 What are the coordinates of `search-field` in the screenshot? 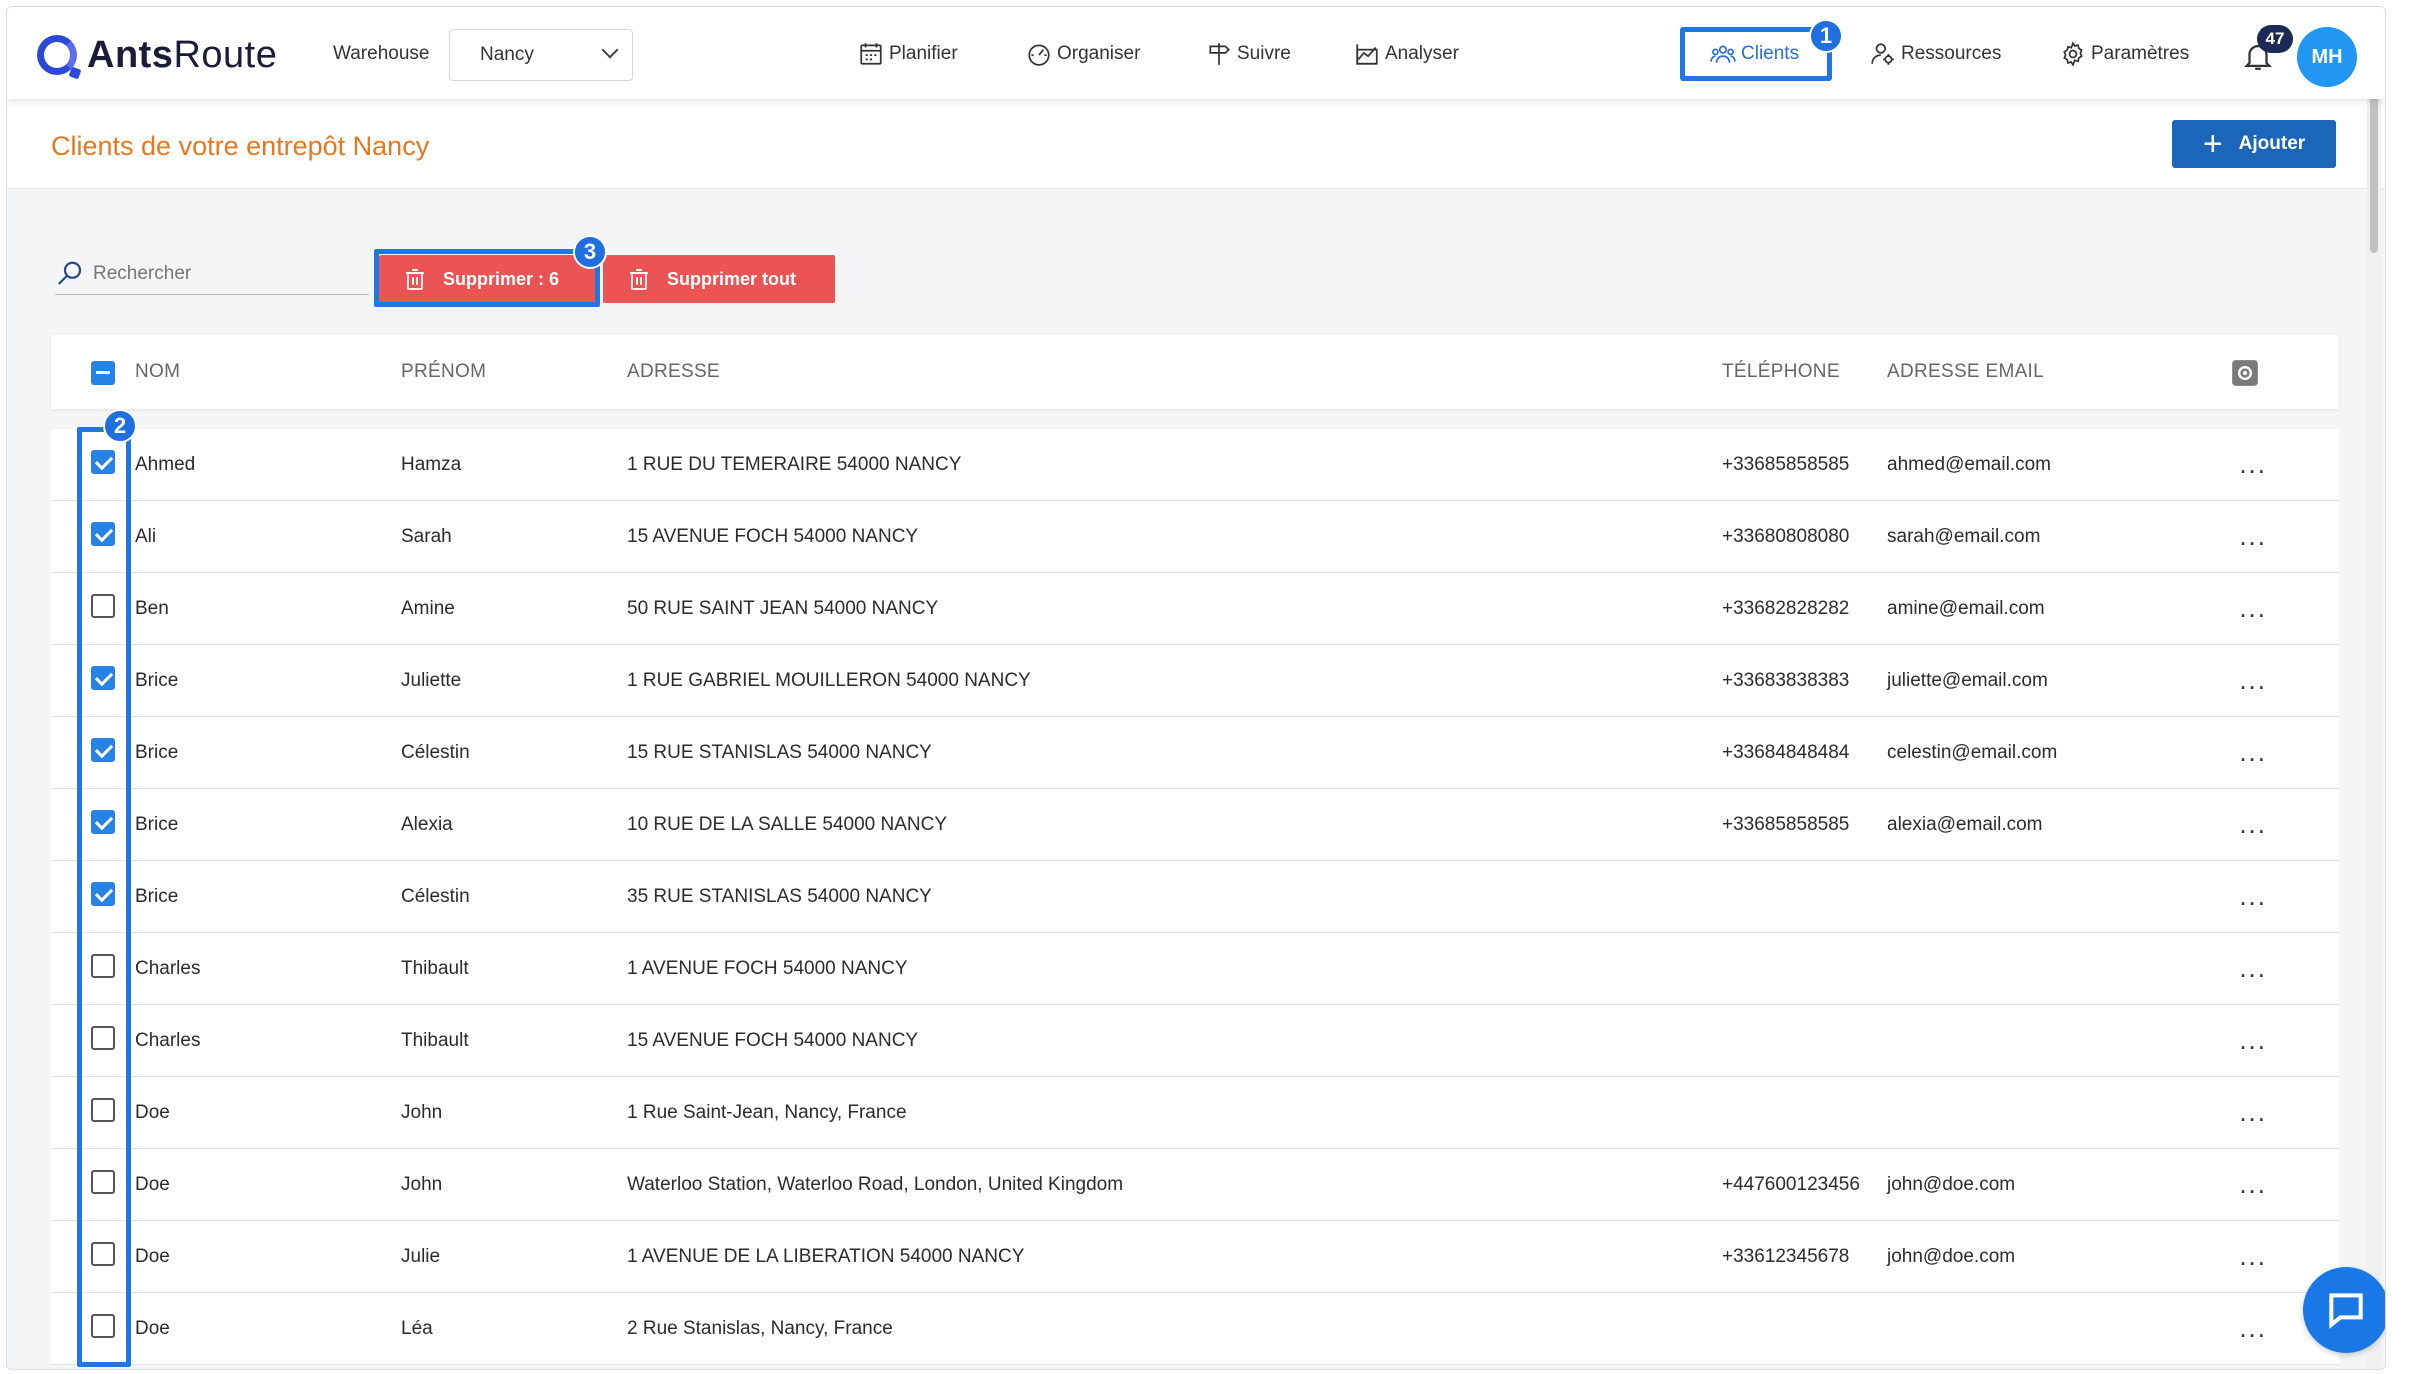 It's located at (212, 274).